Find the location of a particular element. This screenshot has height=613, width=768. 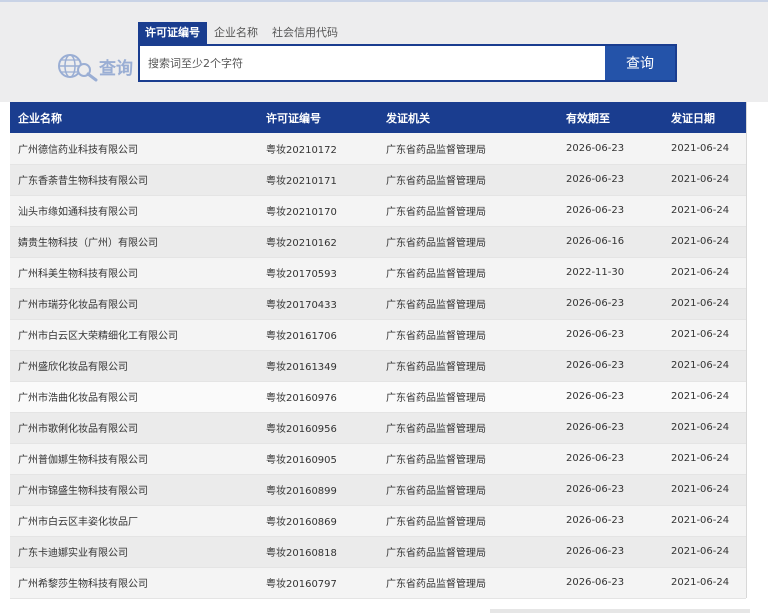

cell-license-number: 粤妆20160869 is located at coordinates (318, 521).